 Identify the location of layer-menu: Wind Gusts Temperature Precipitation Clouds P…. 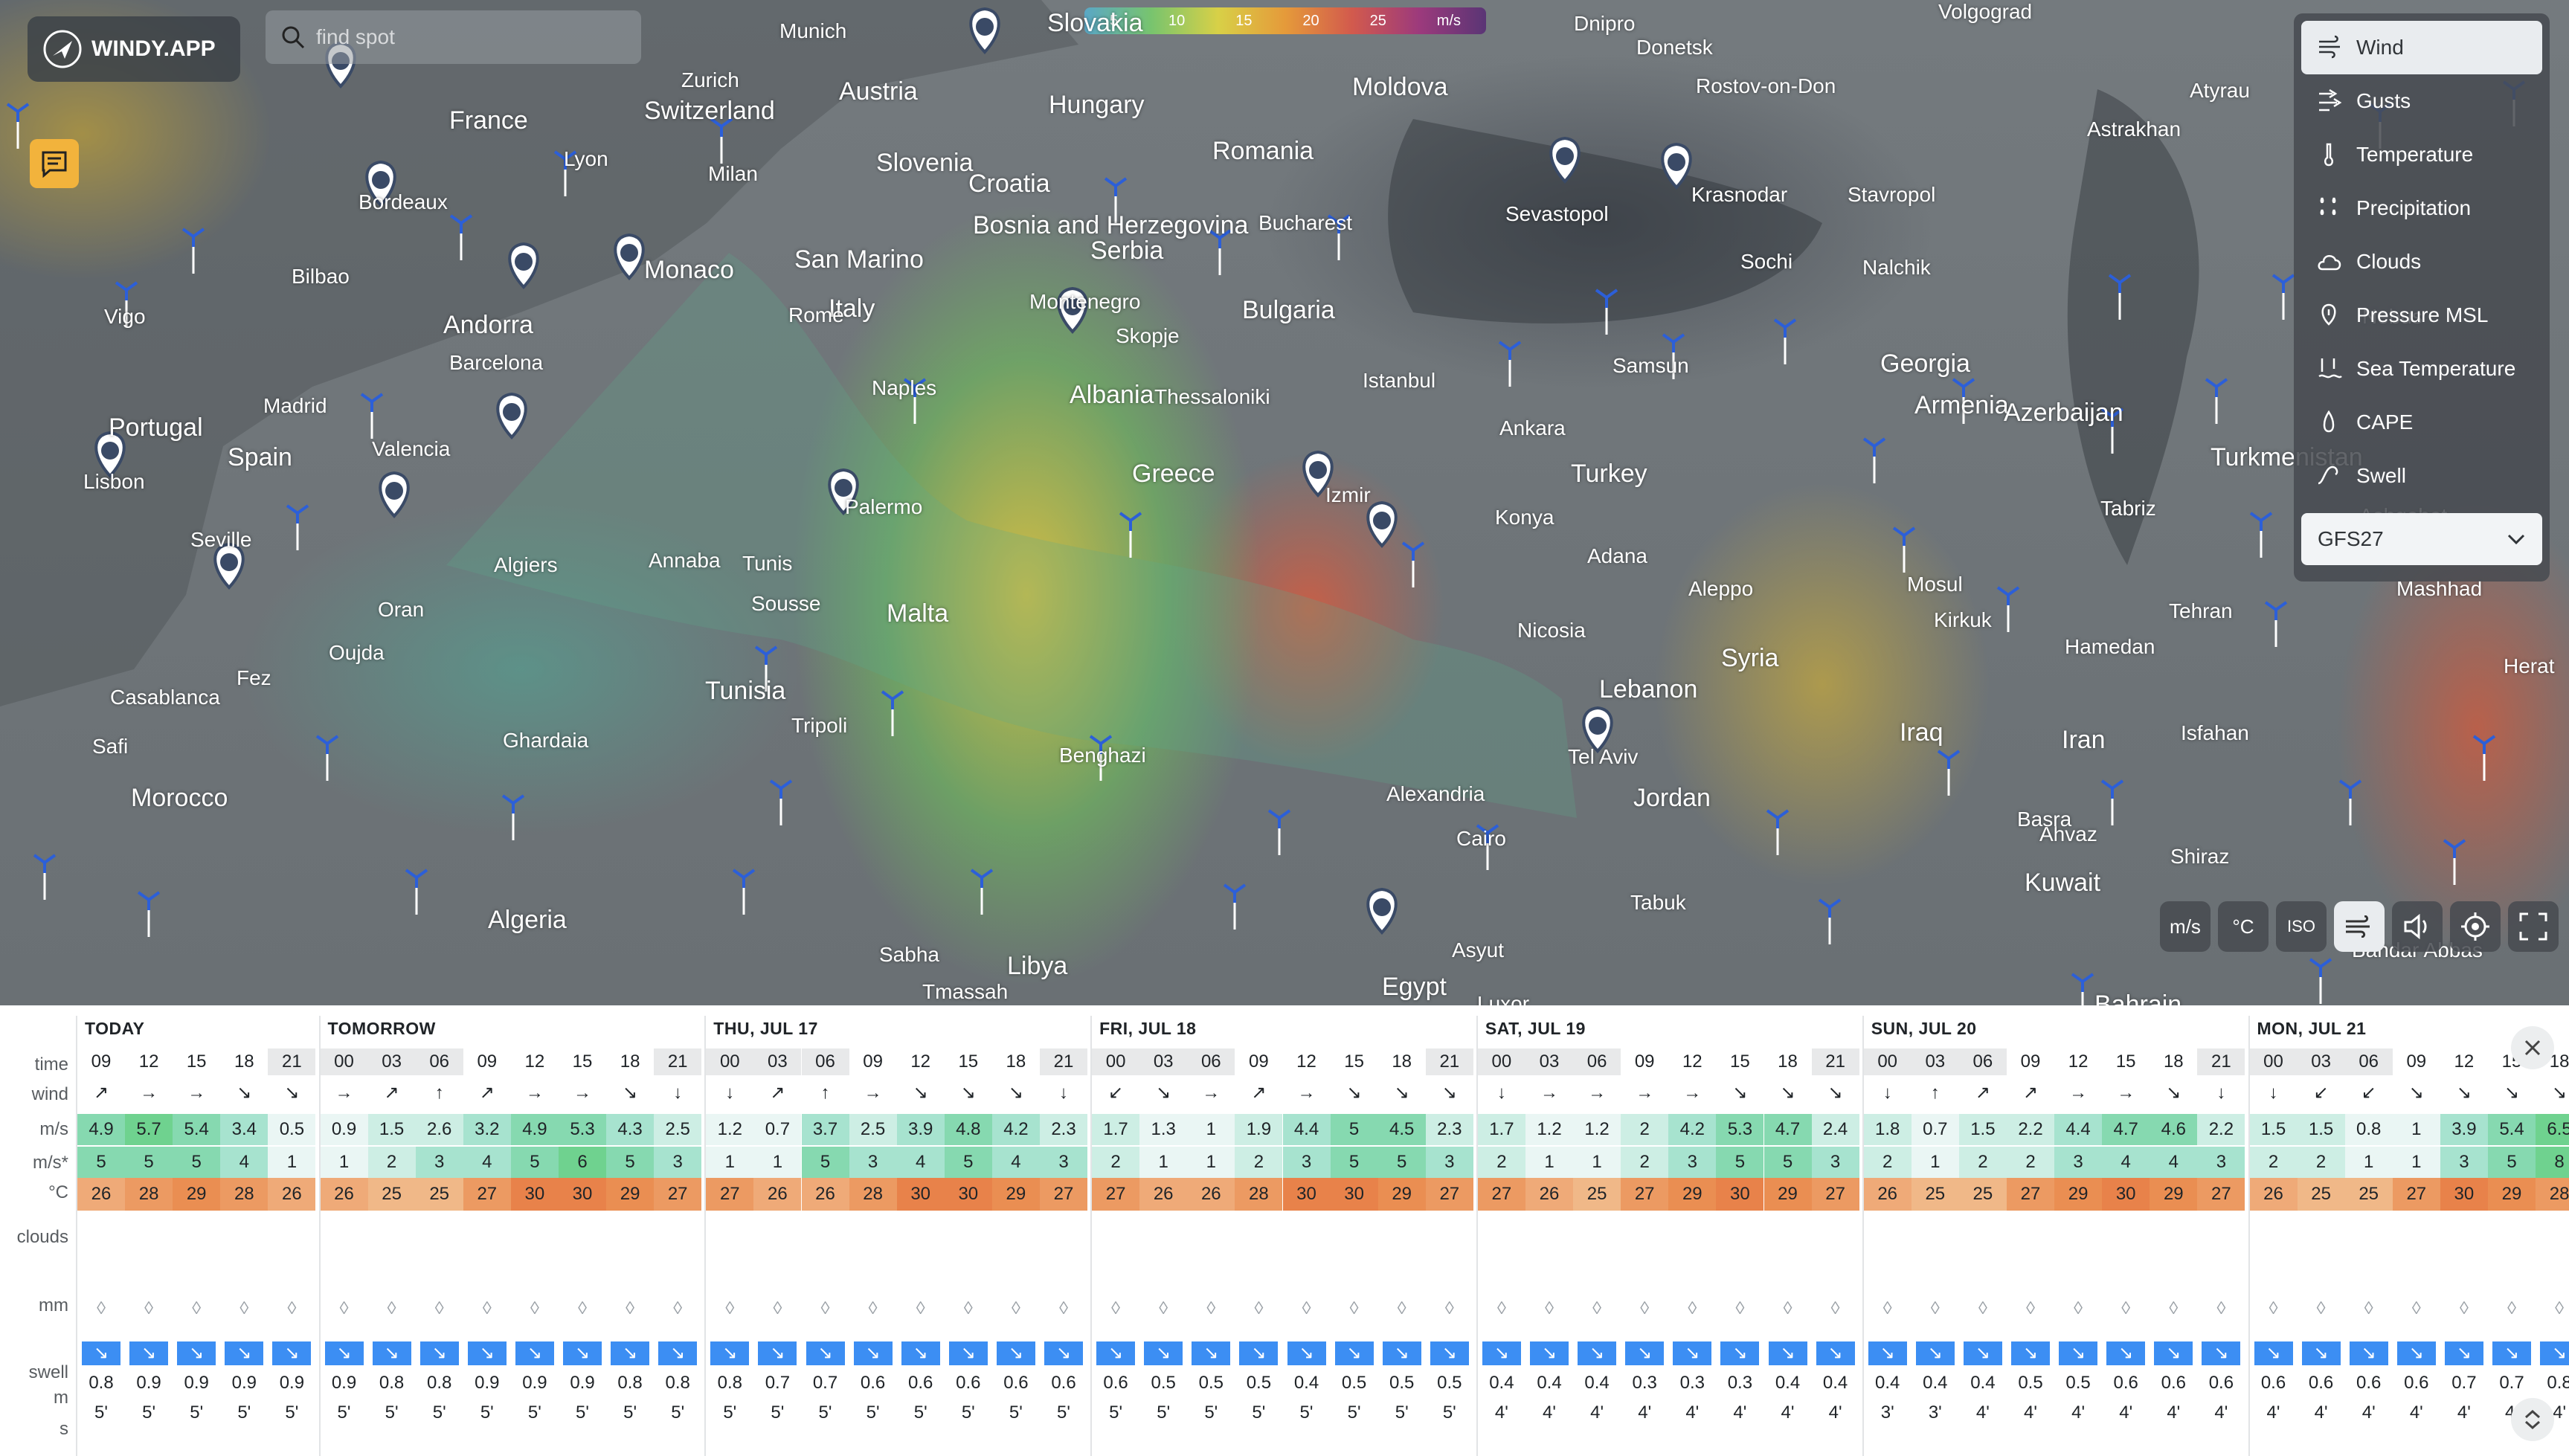
(2422, 297).